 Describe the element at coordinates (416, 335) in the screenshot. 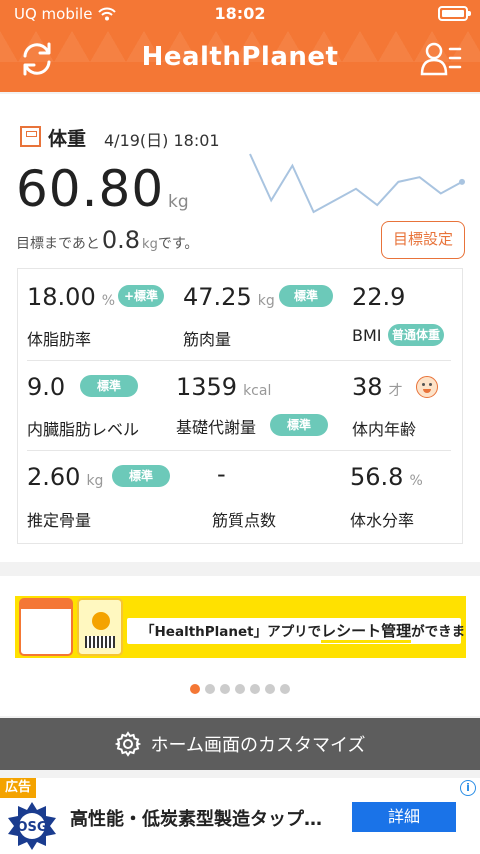

I see `bmi-badge: 普通体重` at that location.